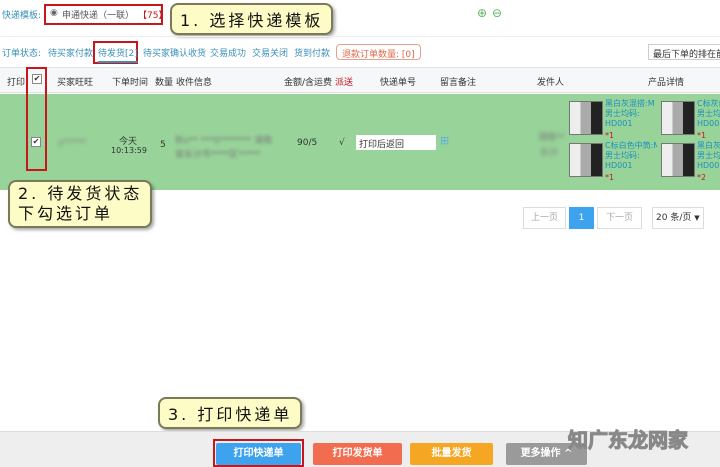 This screenshot has height=467, width=720. Describe the element at coordinates (451, 454) in the screenshot. I see `batch-ship-button: 批量发货` at that location.